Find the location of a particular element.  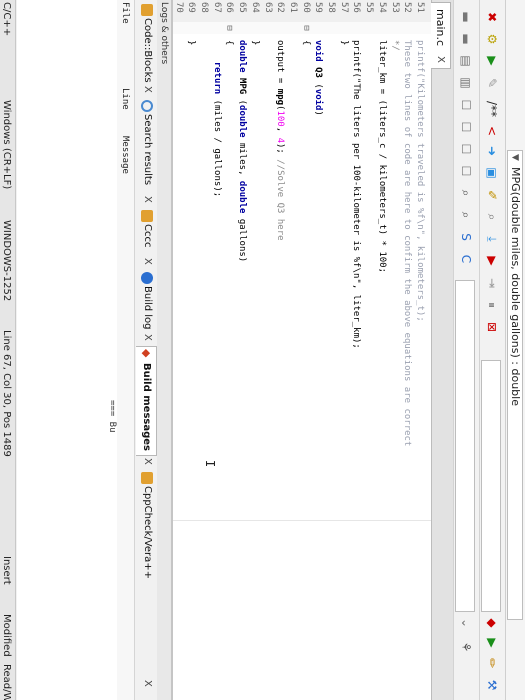

code-token: */ is located at coordinates (394, 45).